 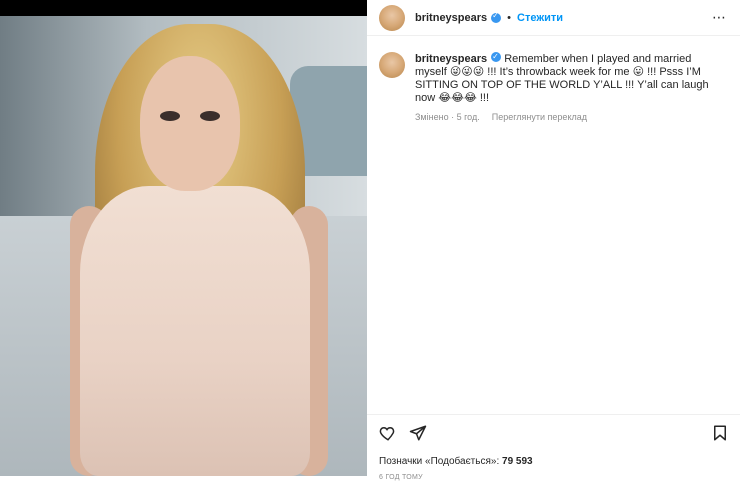 What do you see at coordinates (539, 117) in the screenshot?
I see `see-translation-link: Переглянути переклад` at bounding box center [539, 117].